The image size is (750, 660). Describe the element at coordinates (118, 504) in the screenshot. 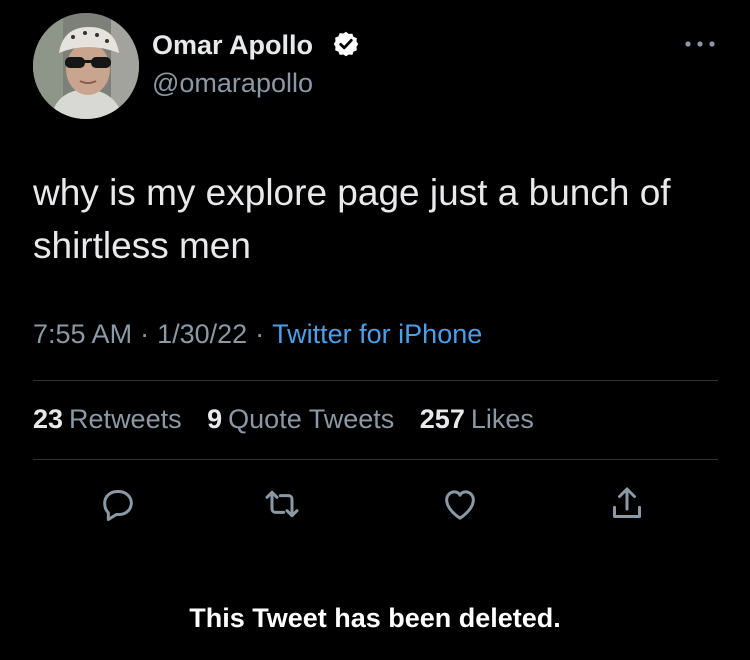

I see `reply-icon` at that location.